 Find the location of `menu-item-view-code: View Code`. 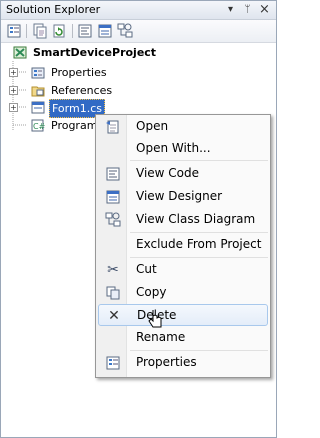

menu-item-view-code: View Code is located at coordinates (183, 173).